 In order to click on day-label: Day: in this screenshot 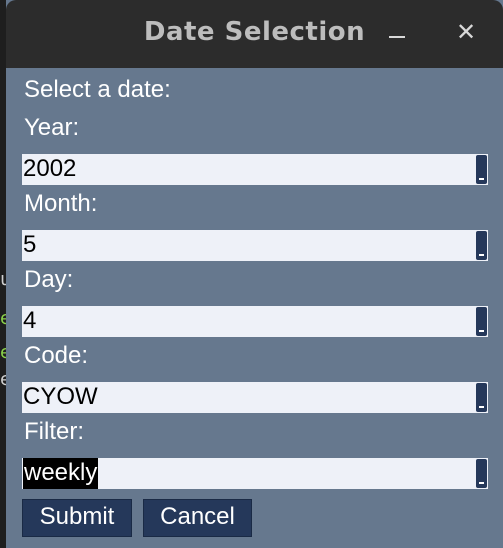, I will do `click(49, 279)`.